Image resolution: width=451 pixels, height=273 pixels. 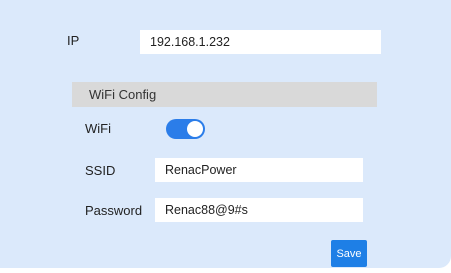 I want to click on wifi-toggle-knob, so click(x=195, y=129).